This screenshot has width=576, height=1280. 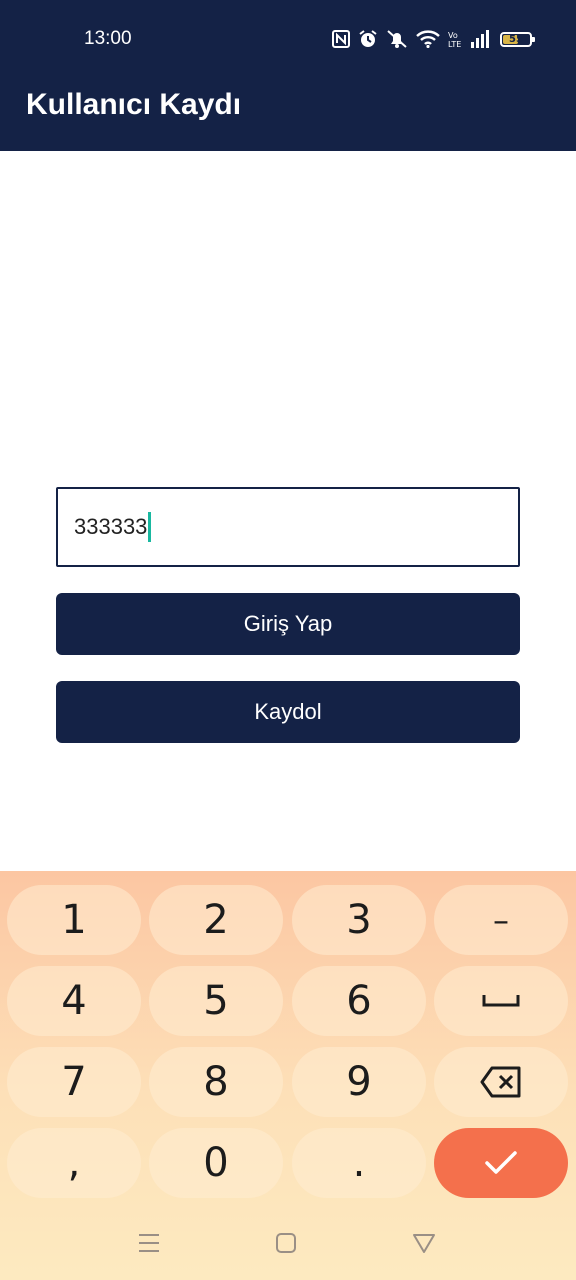 I want to click on page-title: Kullanıcı Kaydı, so click(x=134, y=104).